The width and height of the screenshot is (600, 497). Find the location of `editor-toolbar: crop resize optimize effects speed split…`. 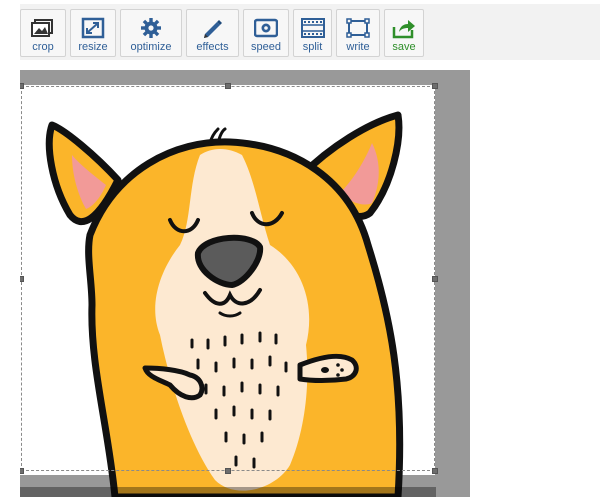

editor-toolbar: crop resize optimize effects speed split… is located at coordinates (310, 32).